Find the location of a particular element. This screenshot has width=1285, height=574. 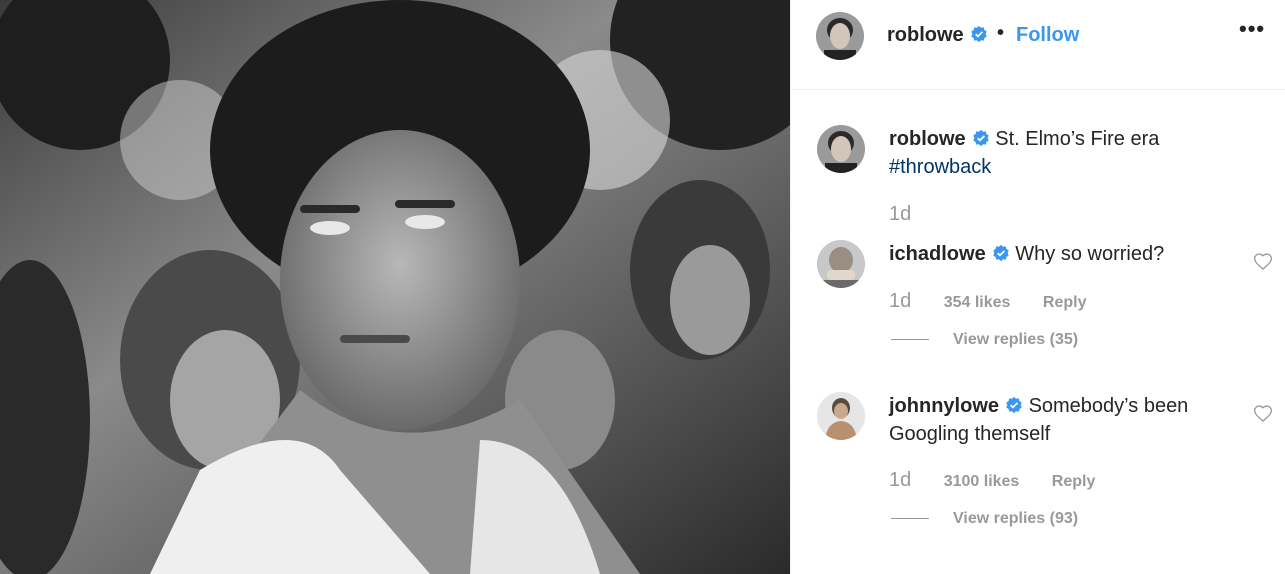

caption-username: roblowe is located at coordinates (927, 139).